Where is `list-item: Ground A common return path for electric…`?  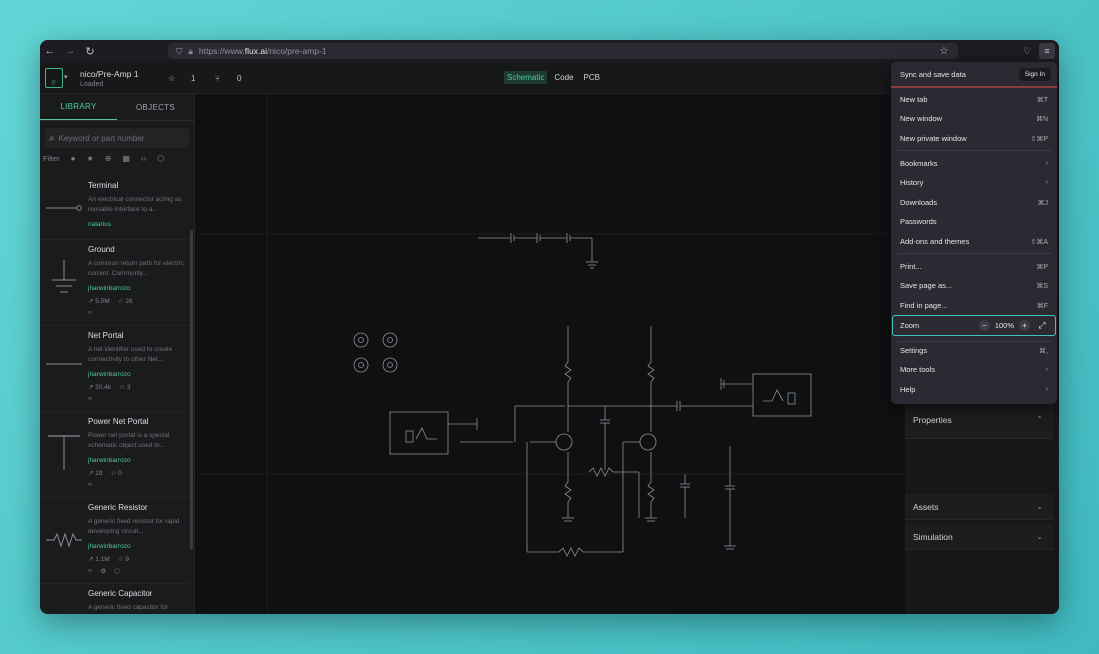 list-item: Ground A common return path for electric… is located at coordinates (115, 283).